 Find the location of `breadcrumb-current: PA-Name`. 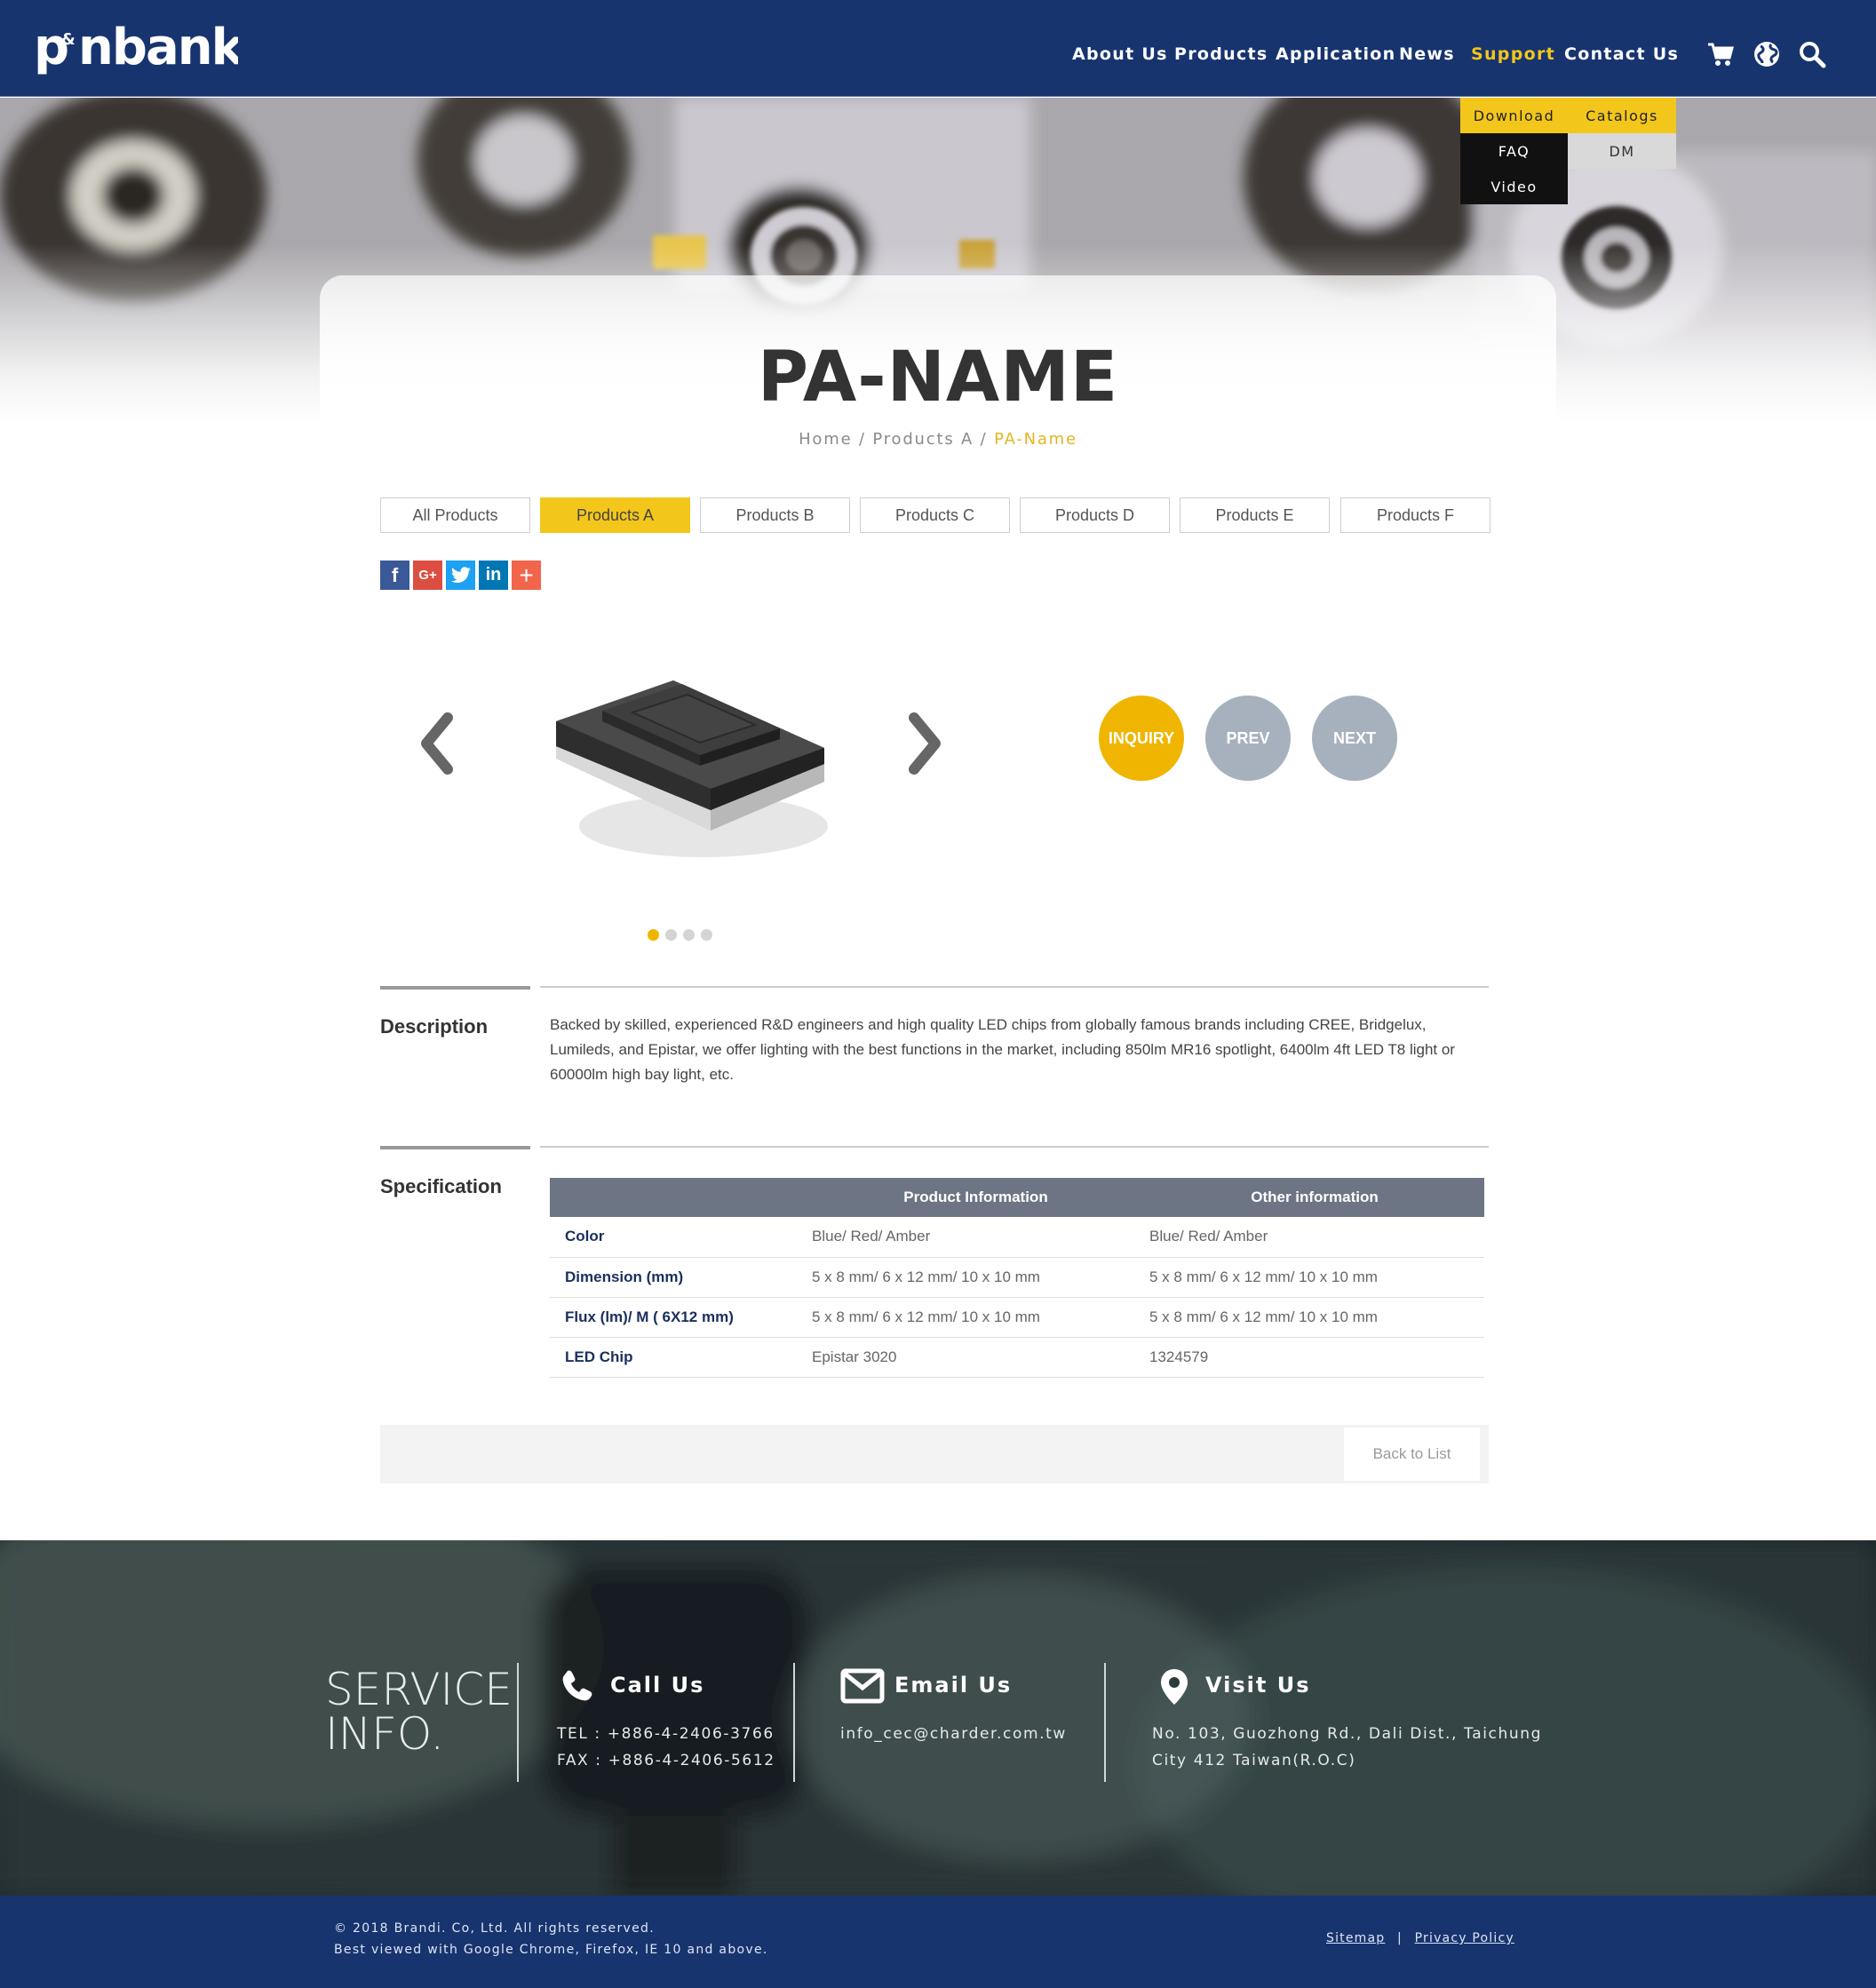

breadcrumb-current: PA-Name is located at coordinates (1035, 439).